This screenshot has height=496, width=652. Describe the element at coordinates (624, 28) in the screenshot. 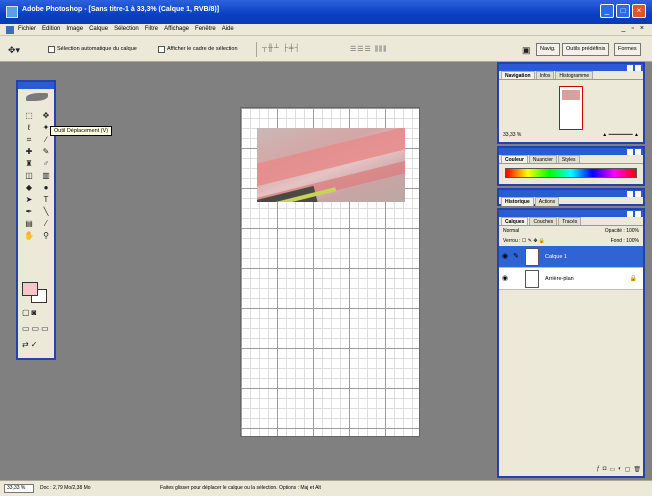

I see `doc-minimize-button: _` at that location.